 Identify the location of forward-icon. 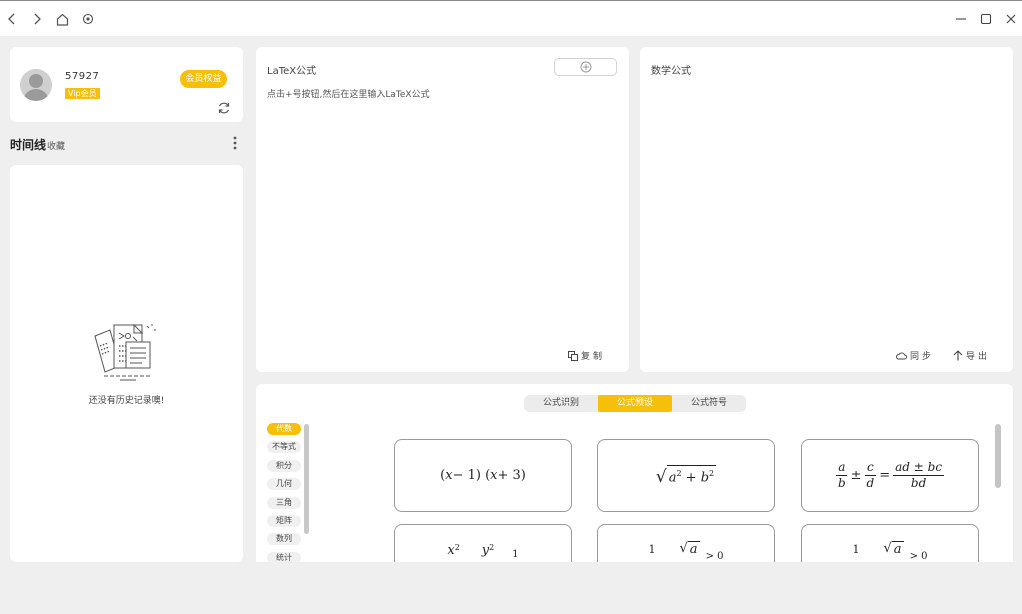
(37, 19).